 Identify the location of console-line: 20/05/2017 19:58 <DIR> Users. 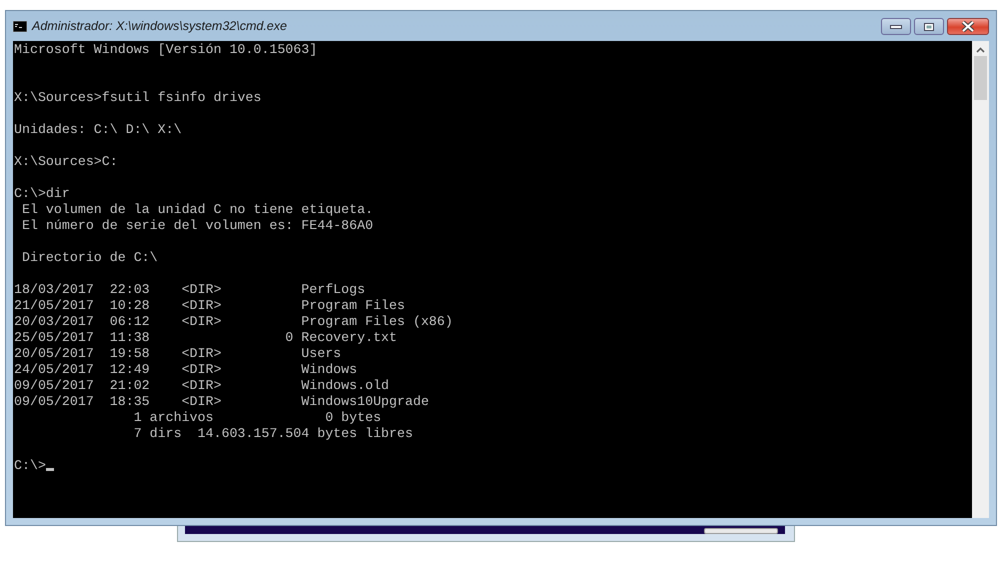
(178, 354).